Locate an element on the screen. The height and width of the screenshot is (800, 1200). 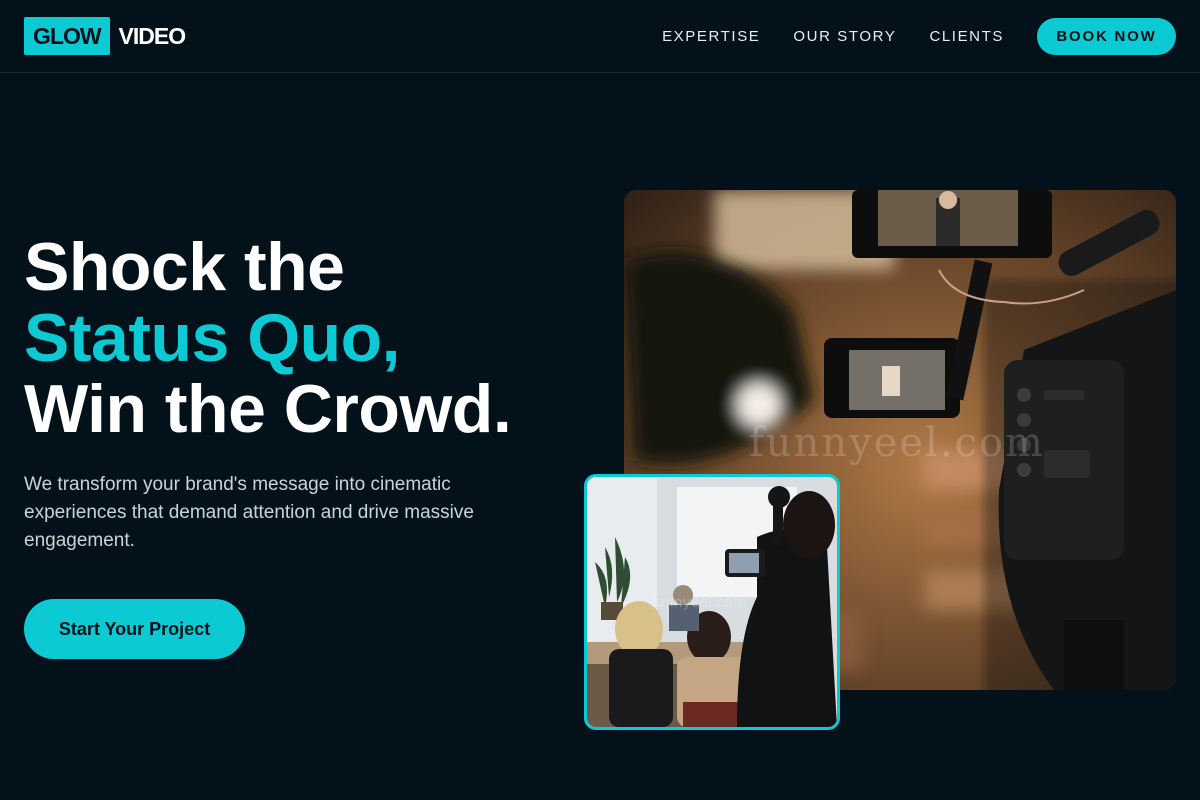
logo-text: VIDEO is located at coordinates (152, 35).